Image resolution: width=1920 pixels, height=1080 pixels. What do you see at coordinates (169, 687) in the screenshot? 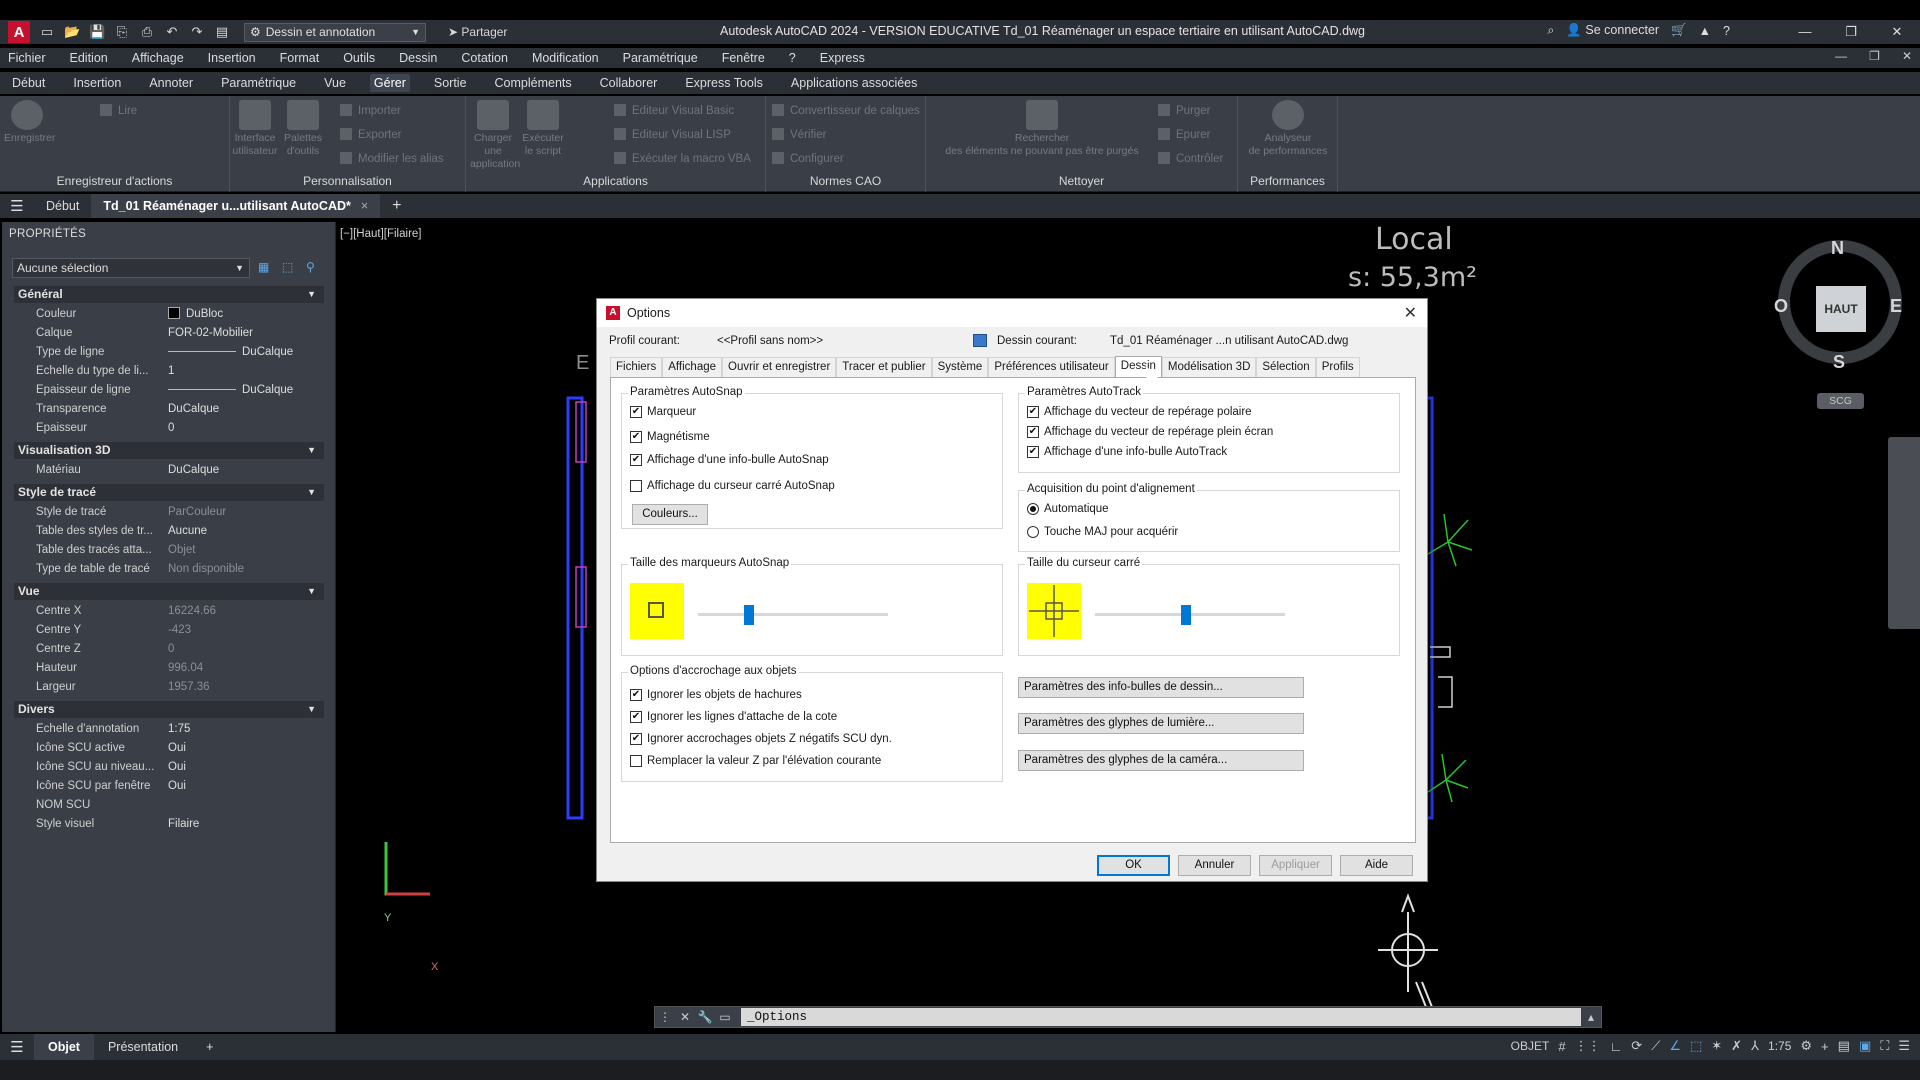
I see `property-row: Largeur 1957.36` at bounding box center [169, 687].